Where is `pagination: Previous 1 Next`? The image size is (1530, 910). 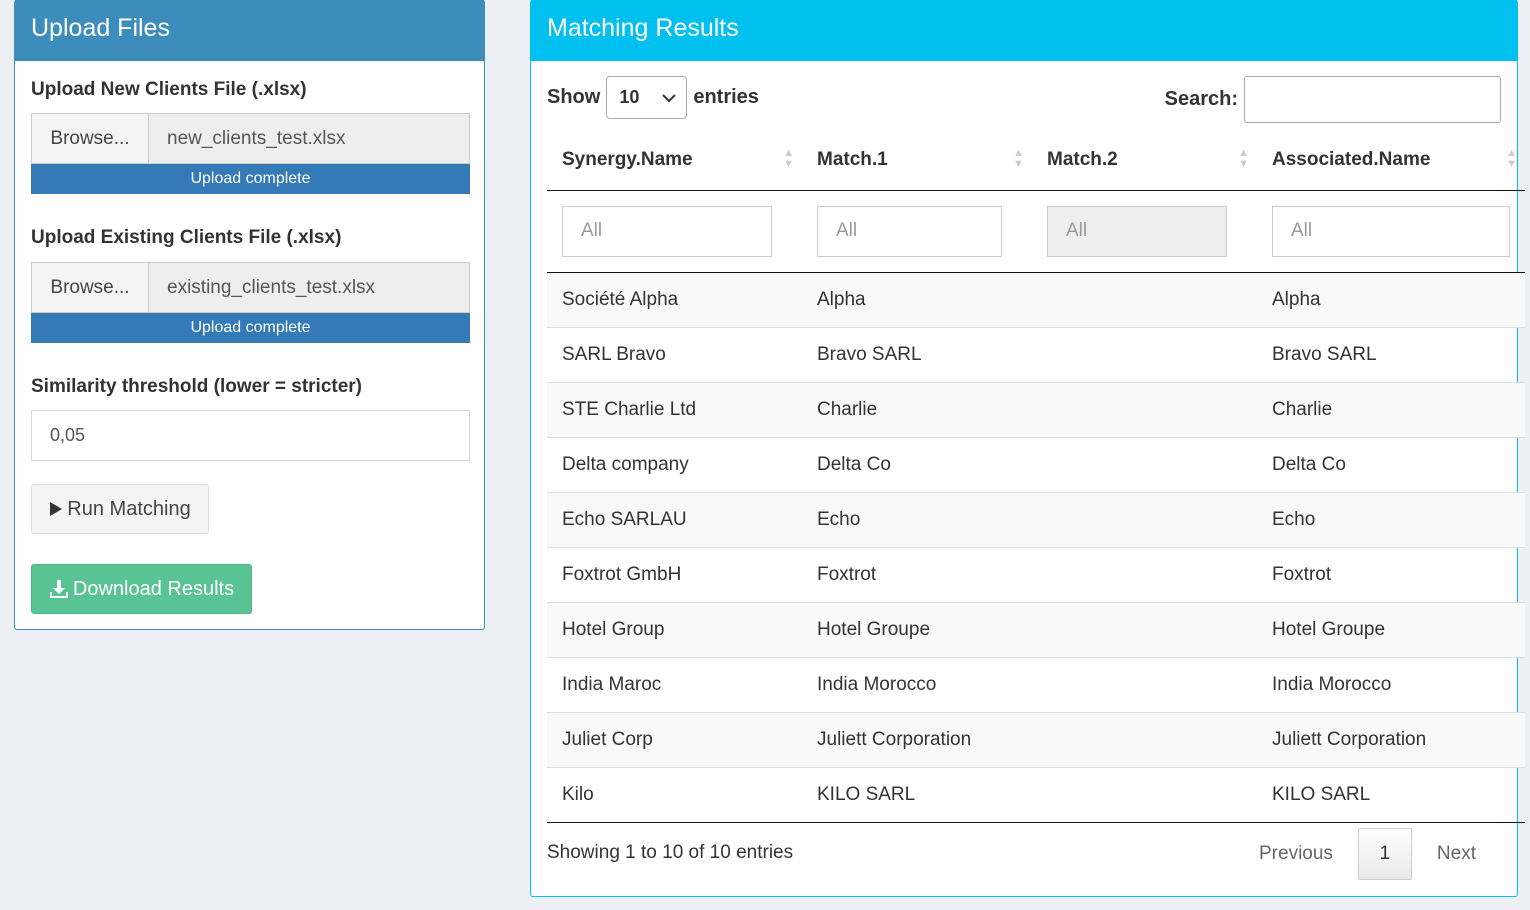
pagination: Previous 1 Next is located at coordinates (1367, 854).